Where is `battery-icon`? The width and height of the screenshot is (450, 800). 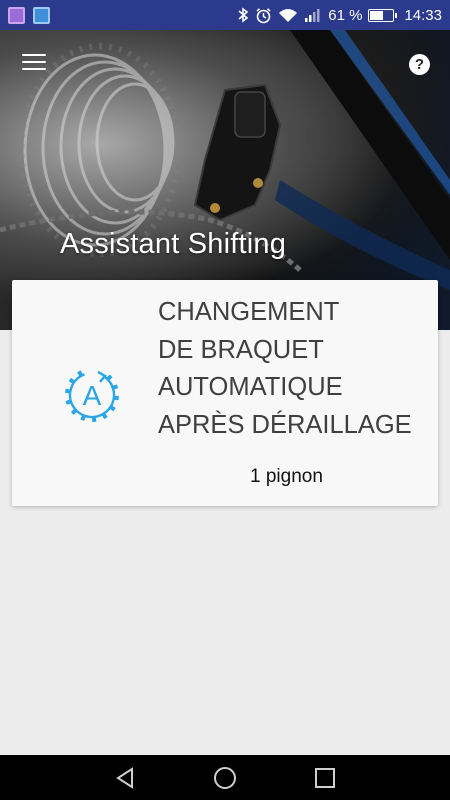 battery-icon is located at coordinates (383, 15).